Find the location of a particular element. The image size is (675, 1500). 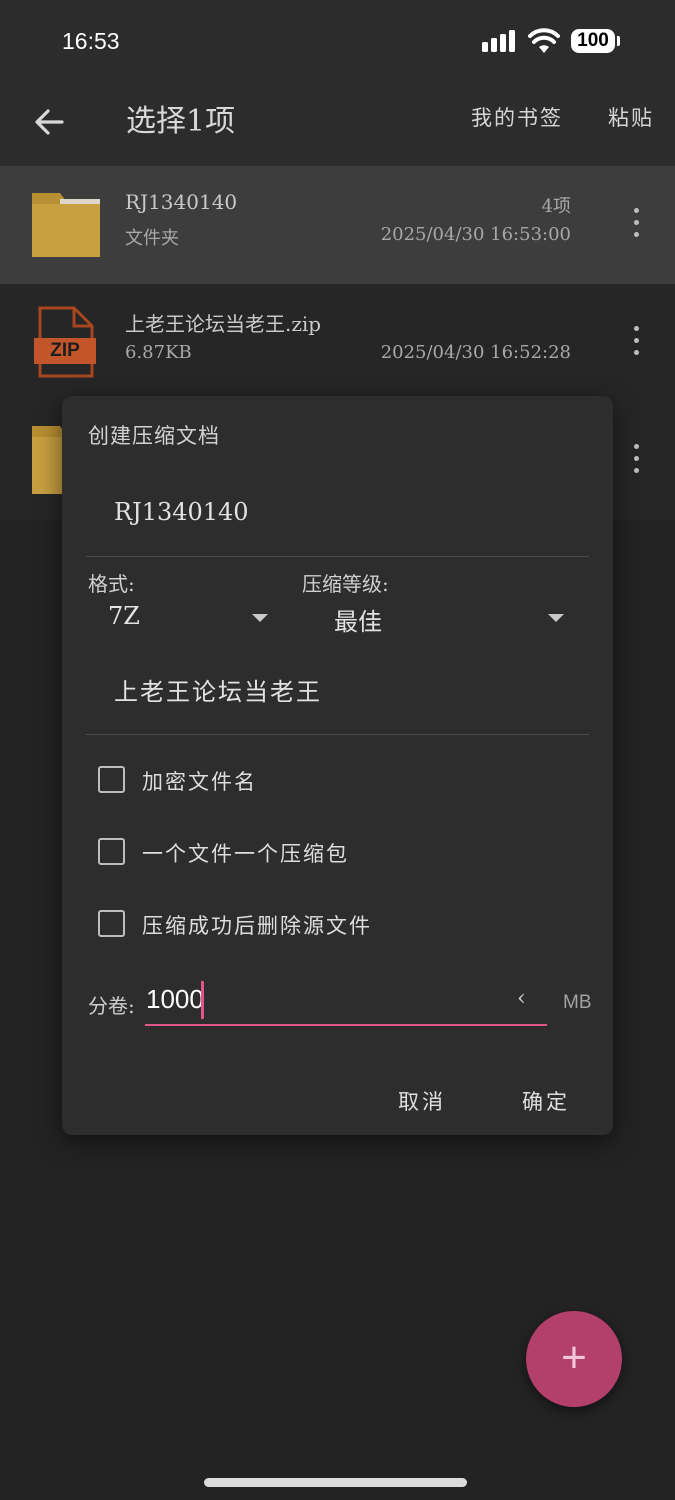

app-bar: 选择1项 我的书签 粘贴 is located at coordinates (337, 125).